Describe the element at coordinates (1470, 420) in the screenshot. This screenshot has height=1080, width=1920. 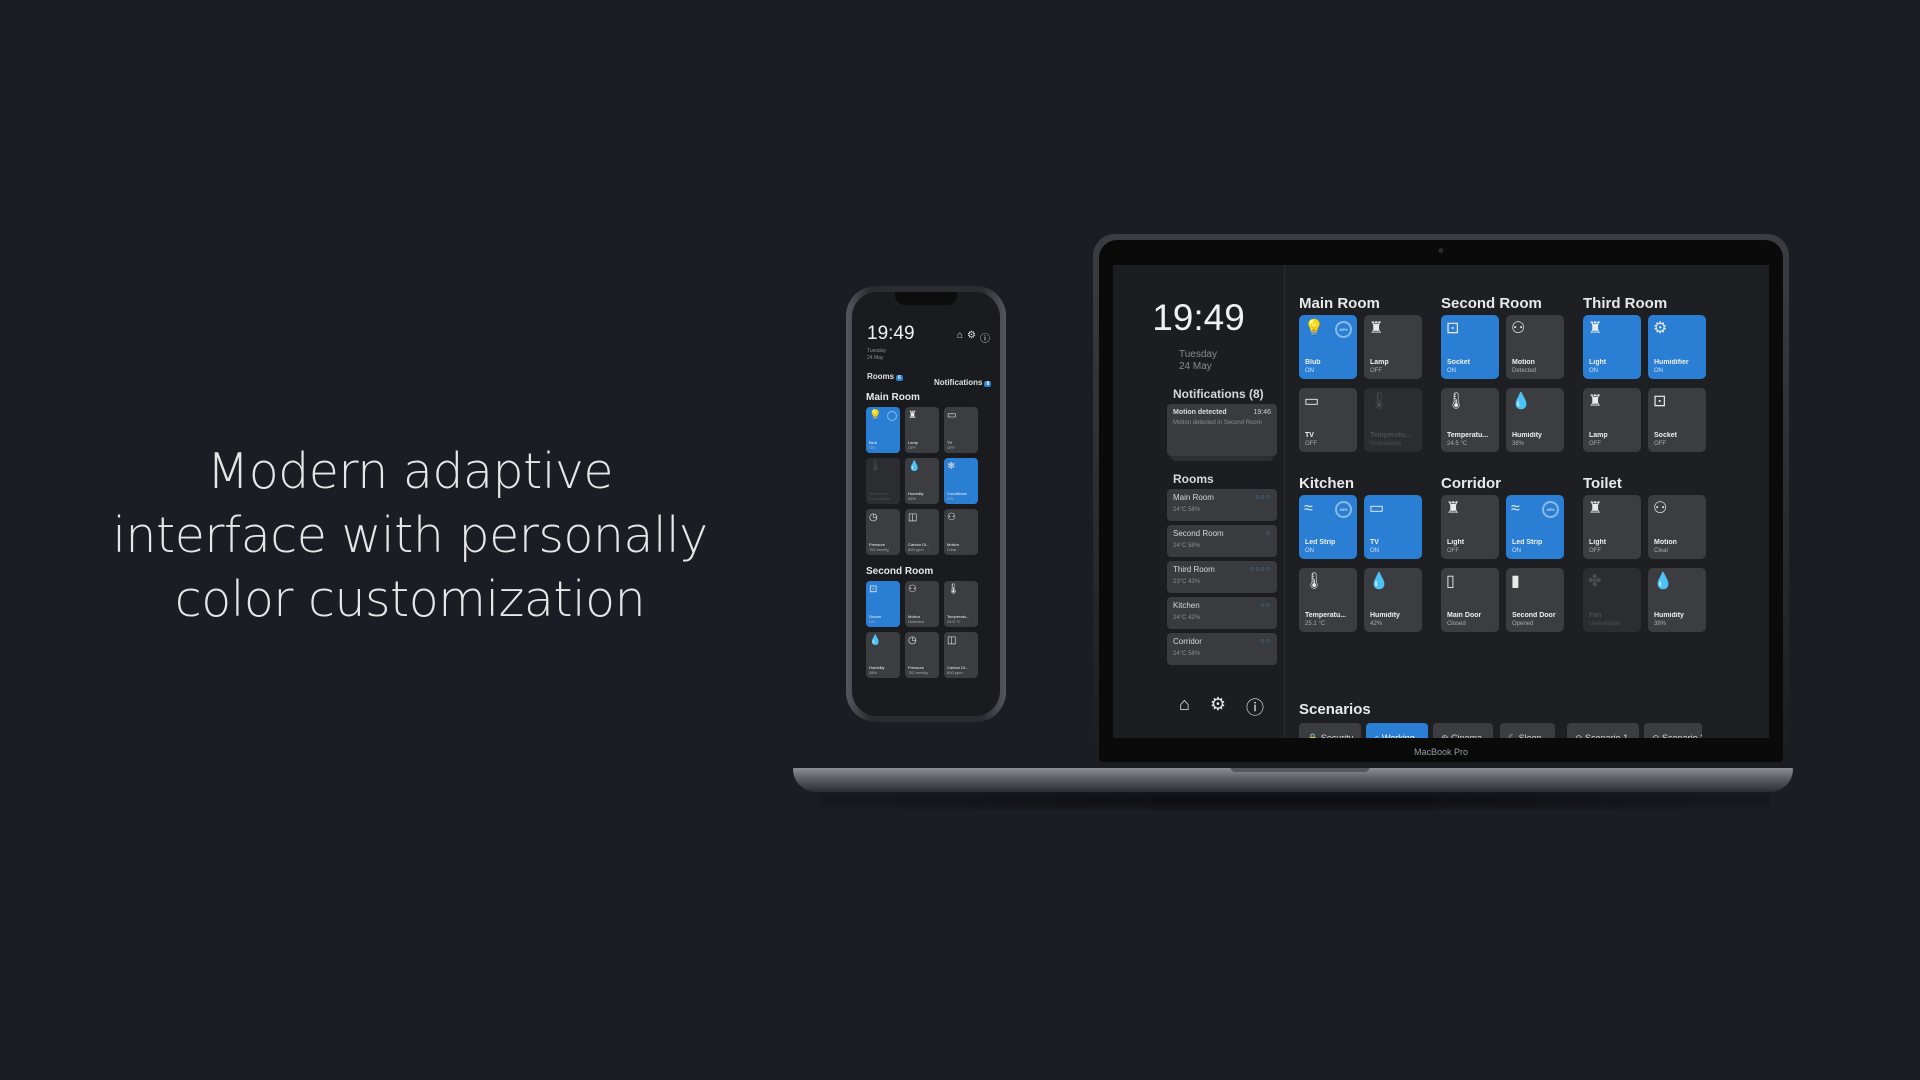
I see `device-tile: 🌡 Temperatu... 24.5 °C` at that location.